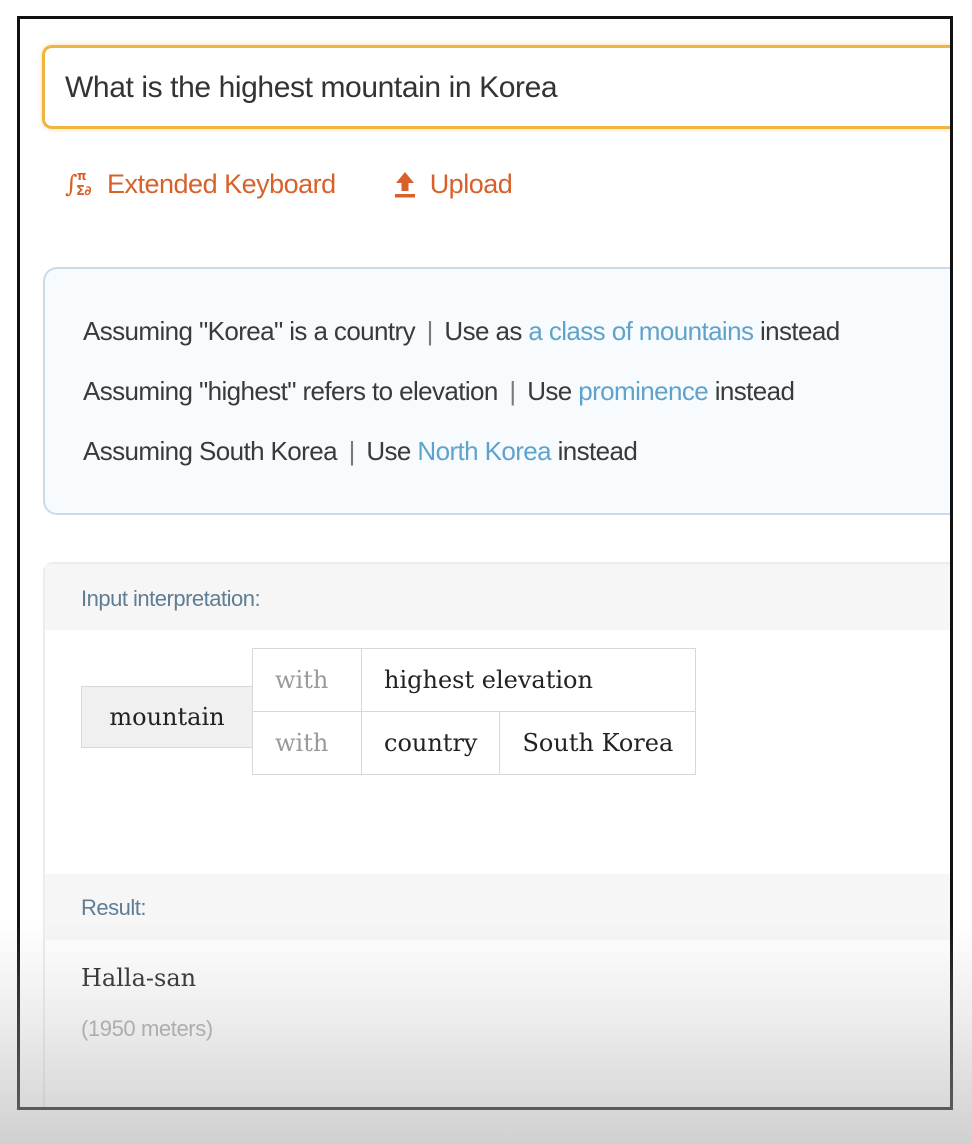  Describe the element at coordinates (643, 391) in the screenshot. I see `assumption-link-prominence: prominence` at that location.